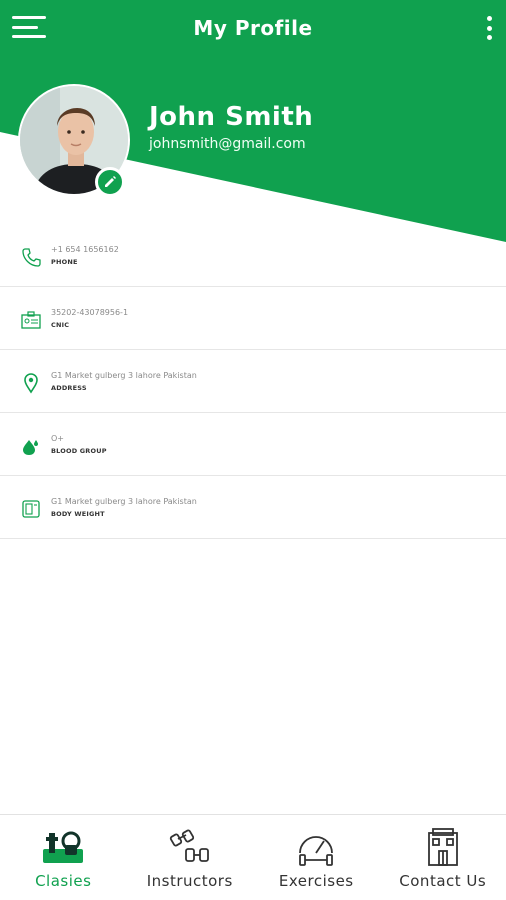 The height and width of the screenshot is (900, 506). I want to click on nav-item-exercises: Exercises, so click(316, 857).